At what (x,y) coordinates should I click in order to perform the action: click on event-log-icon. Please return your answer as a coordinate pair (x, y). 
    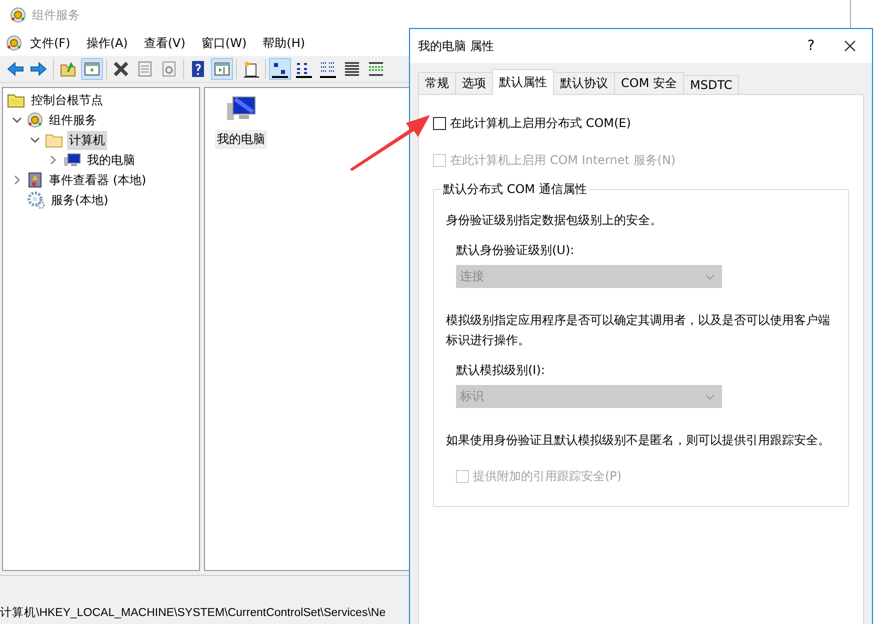
    Looking at the image, I should click on (35, 180).